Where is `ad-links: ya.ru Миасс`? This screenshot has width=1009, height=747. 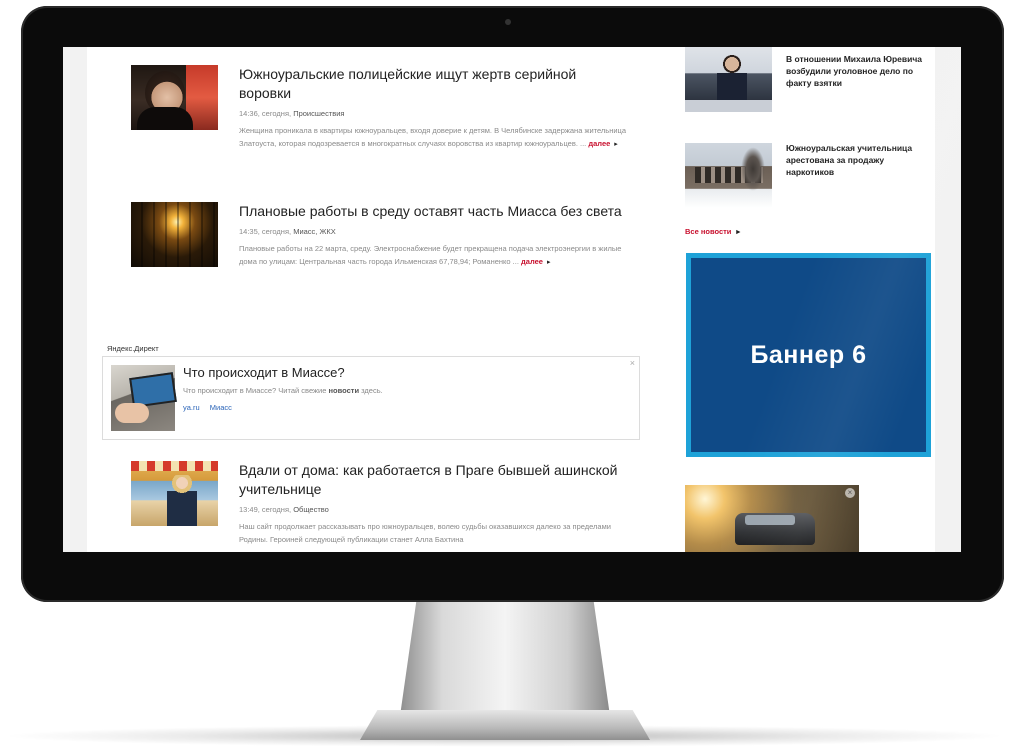 ad-links: ya.ru Миасс is located at coordinates (211, 407).